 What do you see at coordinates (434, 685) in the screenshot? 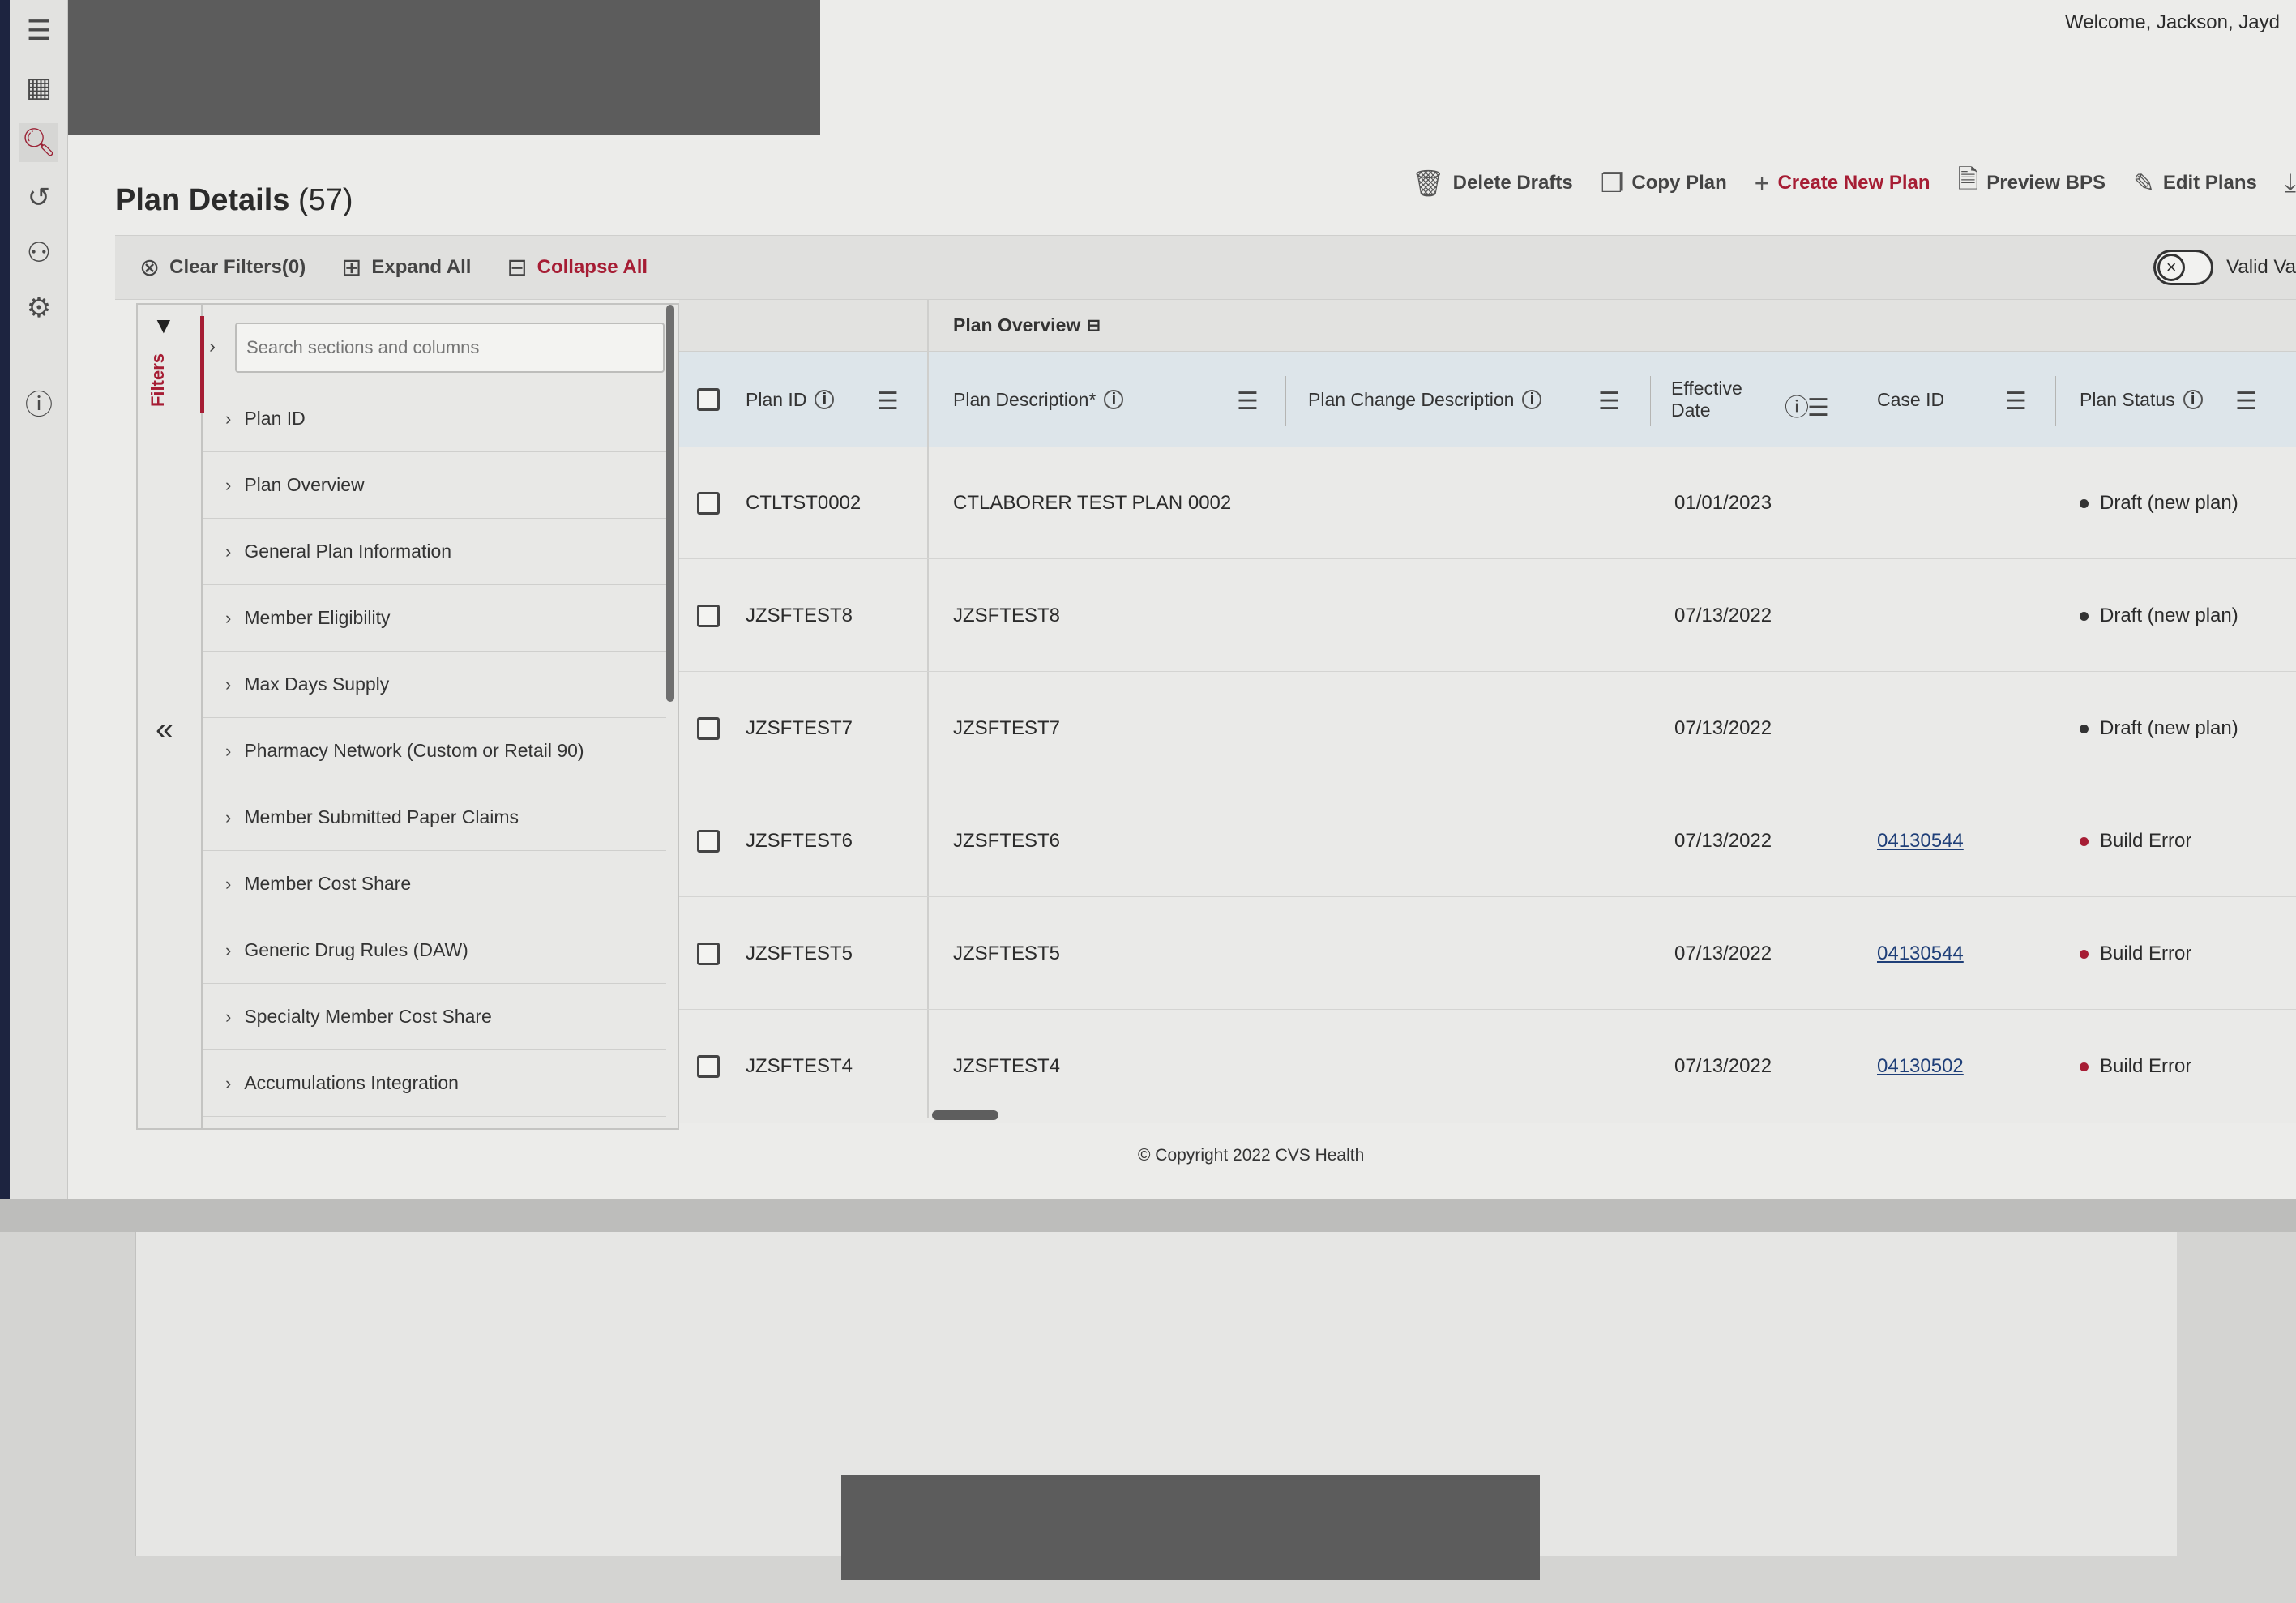
I see `section-item: › Max Days Supply` at bounding box center [434, 685].